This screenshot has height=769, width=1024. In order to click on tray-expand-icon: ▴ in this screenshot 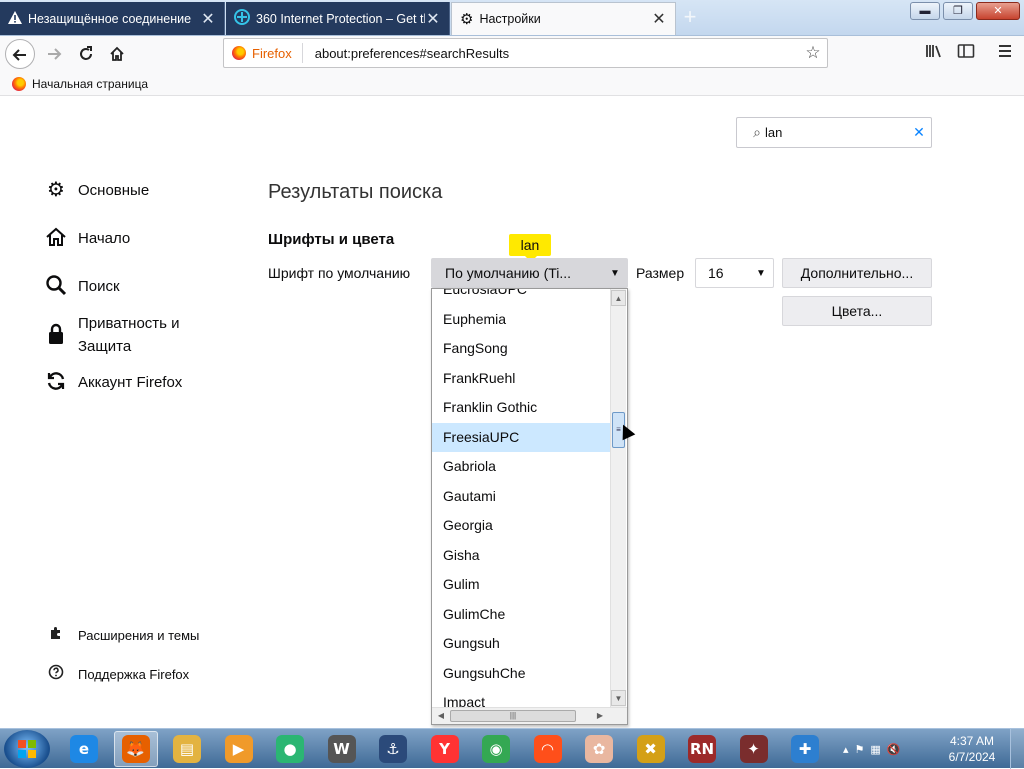, I will do `click(846, 749)`.